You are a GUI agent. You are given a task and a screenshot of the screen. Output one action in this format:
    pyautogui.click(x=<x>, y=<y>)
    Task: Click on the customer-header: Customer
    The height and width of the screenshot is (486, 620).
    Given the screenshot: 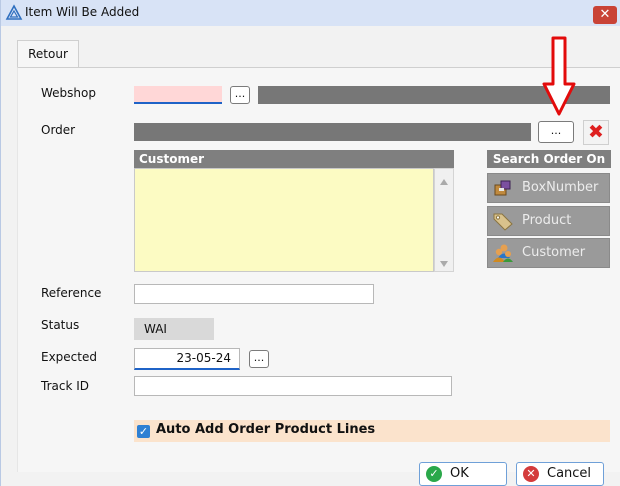 What is the action you would take?
    pyautogui.click(x=294, y=159)
    